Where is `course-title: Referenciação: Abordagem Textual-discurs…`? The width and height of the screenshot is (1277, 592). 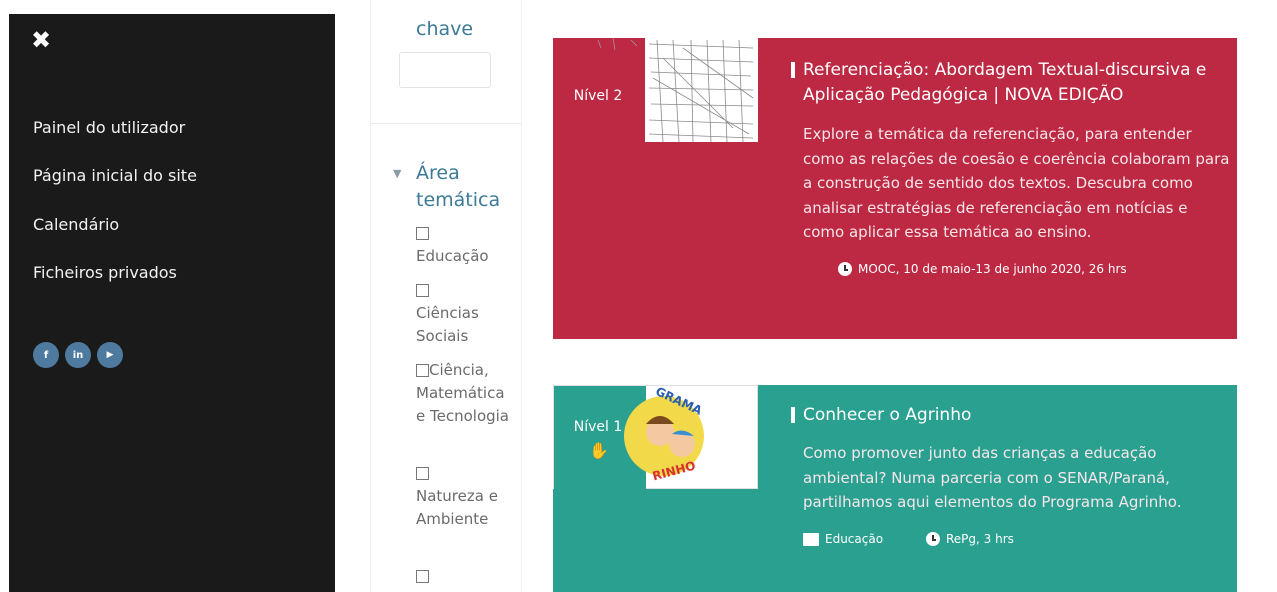 course-title: Referenciação: Abordagem Textual-discurs… is located at coordinates (1013, 83).